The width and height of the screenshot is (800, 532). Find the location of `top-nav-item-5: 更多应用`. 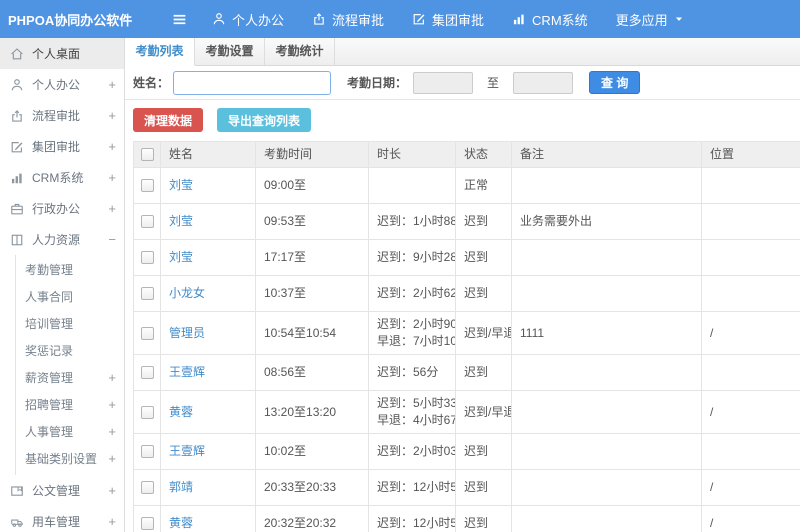

top-nav-item-5: 更多应用 is located at coordinates (650, 19).